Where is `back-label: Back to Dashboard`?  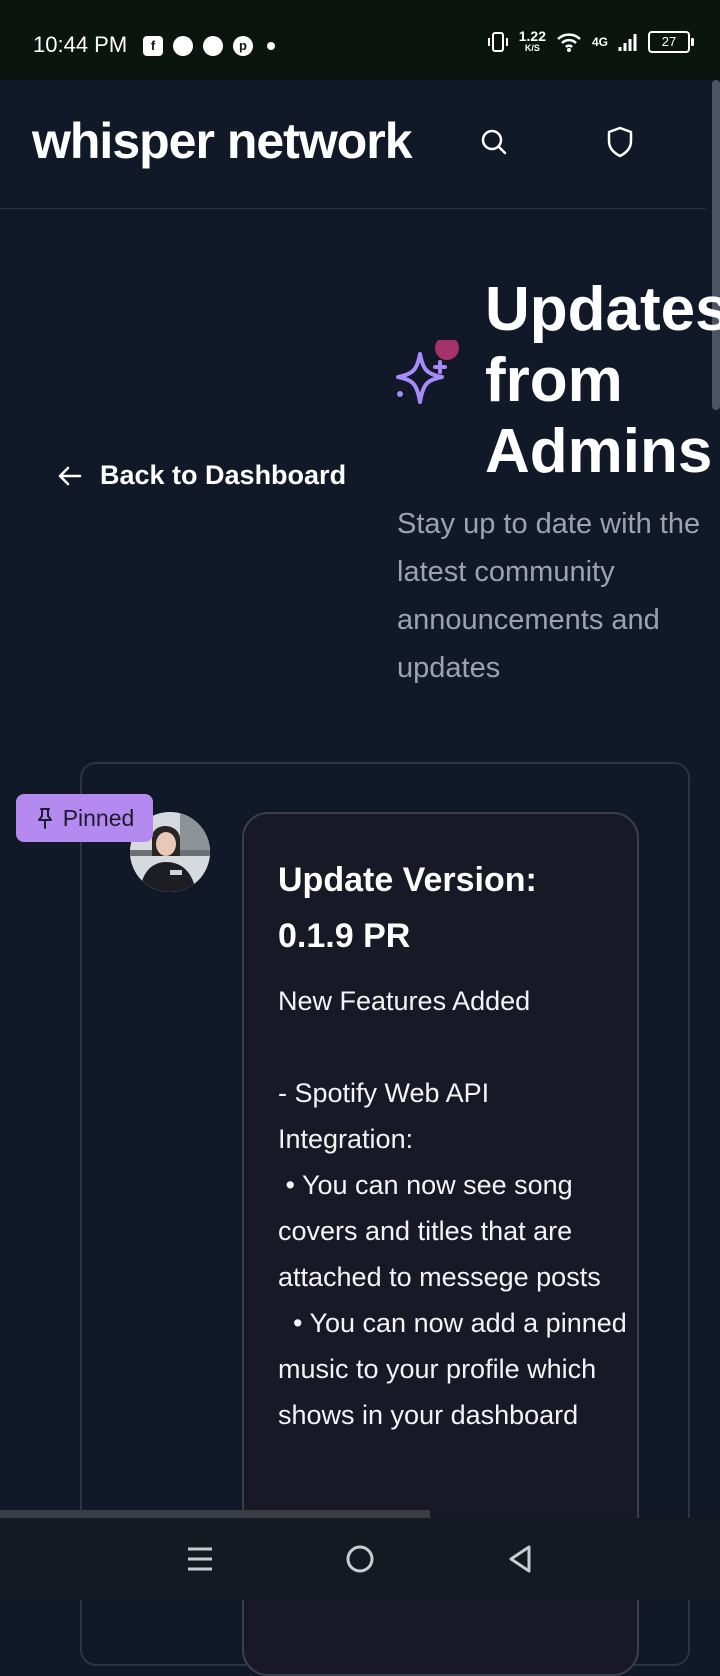 back-label: Back to Dashboard is located at coordinates (223, 475).